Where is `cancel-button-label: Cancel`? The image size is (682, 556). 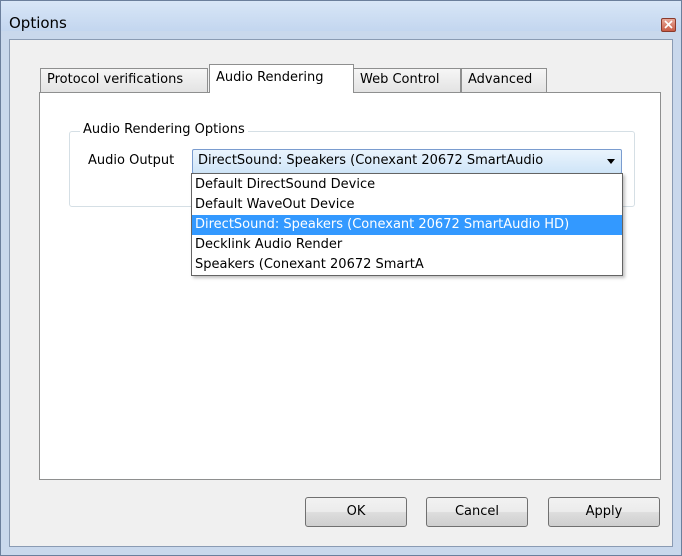
cancel-button-label: Cancel is located at coordinates (477, 511).